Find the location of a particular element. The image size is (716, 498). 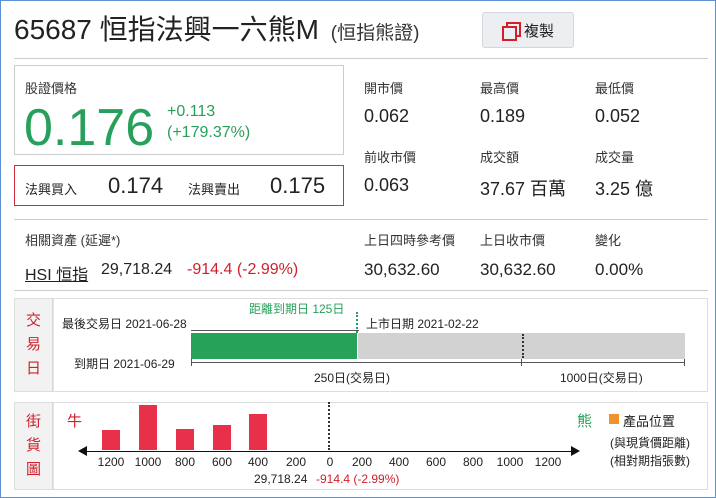

axis-arrow-left-icon is located at coordinates (82, 451).